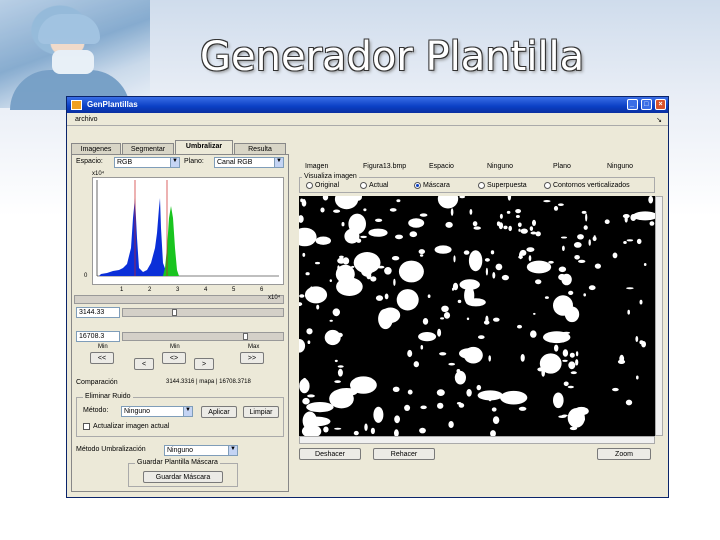 This screenshot has width=720, height=540. I want to click on threshold-high-slider, so click(203, 336).